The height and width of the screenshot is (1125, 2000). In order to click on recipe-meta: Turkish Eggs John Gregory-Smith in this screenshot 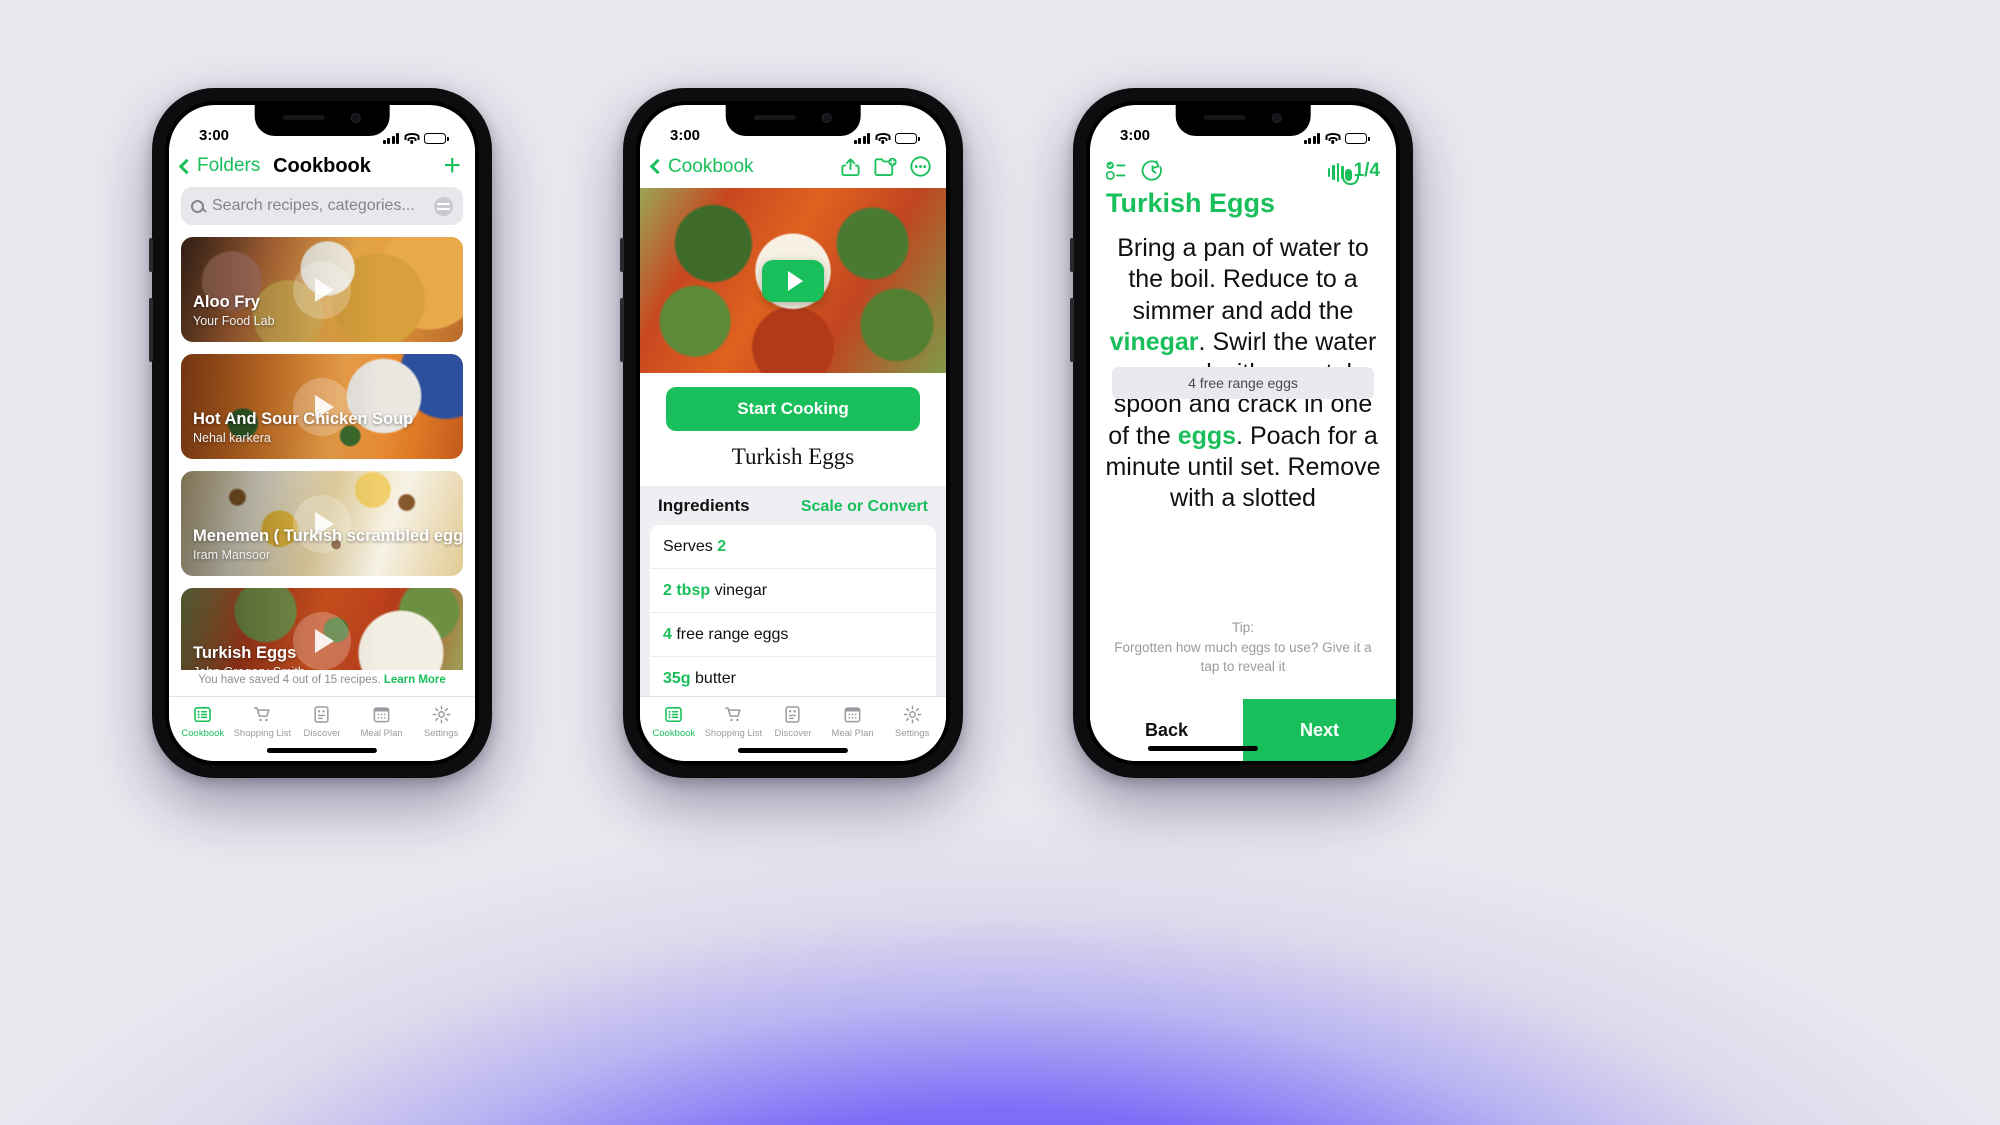, I will do `click(243, 657)`.